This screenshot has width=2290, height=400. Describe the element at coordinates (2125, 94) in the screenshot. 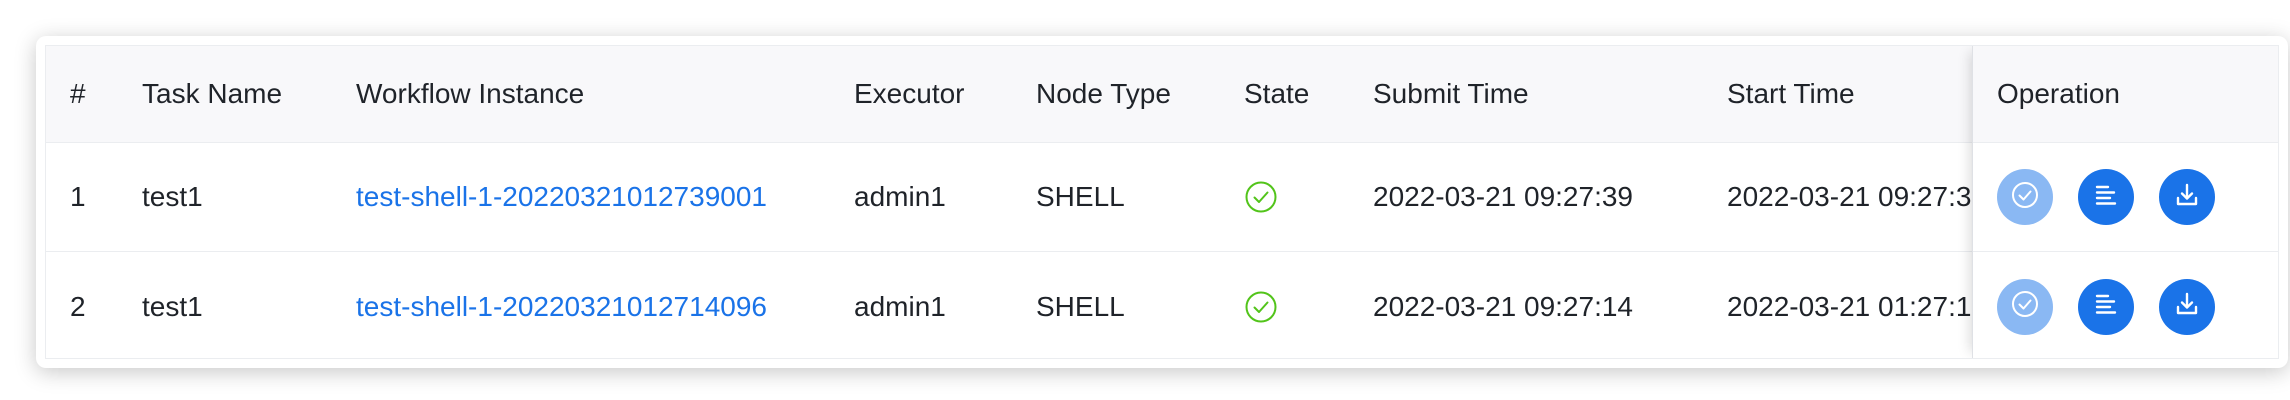

I see `column-header-operation: Operation` at that location.